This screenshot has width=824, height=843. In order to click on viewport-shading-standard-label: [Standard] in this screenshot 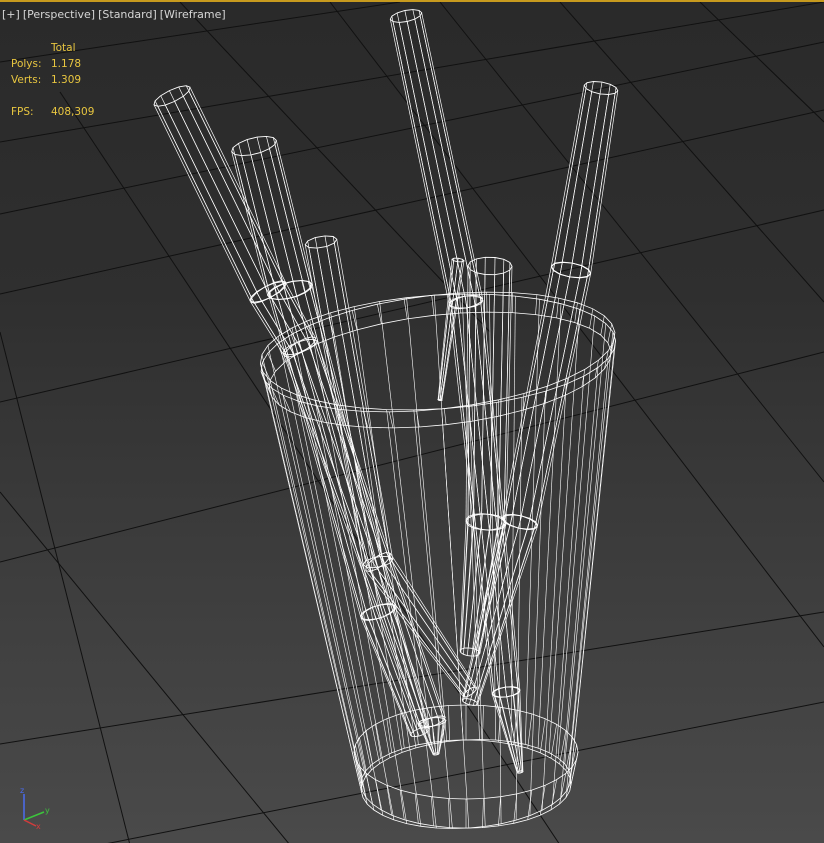, I will do `click(127, 14)`.